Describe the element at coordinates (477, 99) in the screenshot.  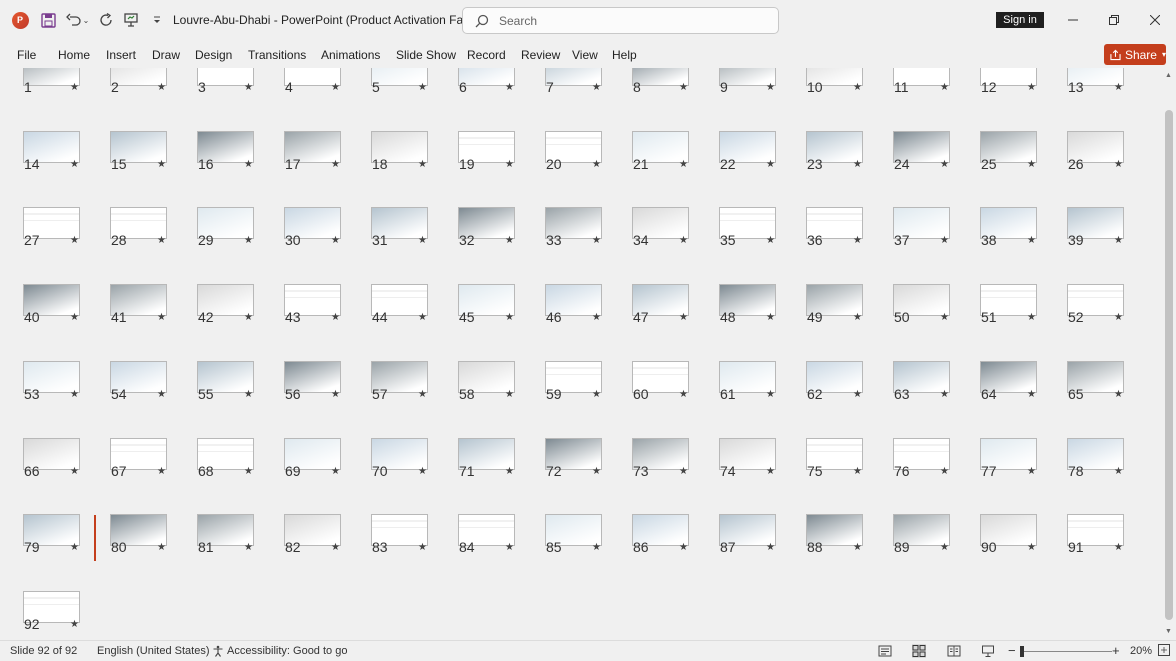
I see `slide-thumbnail-6: 6 ★` at that location.